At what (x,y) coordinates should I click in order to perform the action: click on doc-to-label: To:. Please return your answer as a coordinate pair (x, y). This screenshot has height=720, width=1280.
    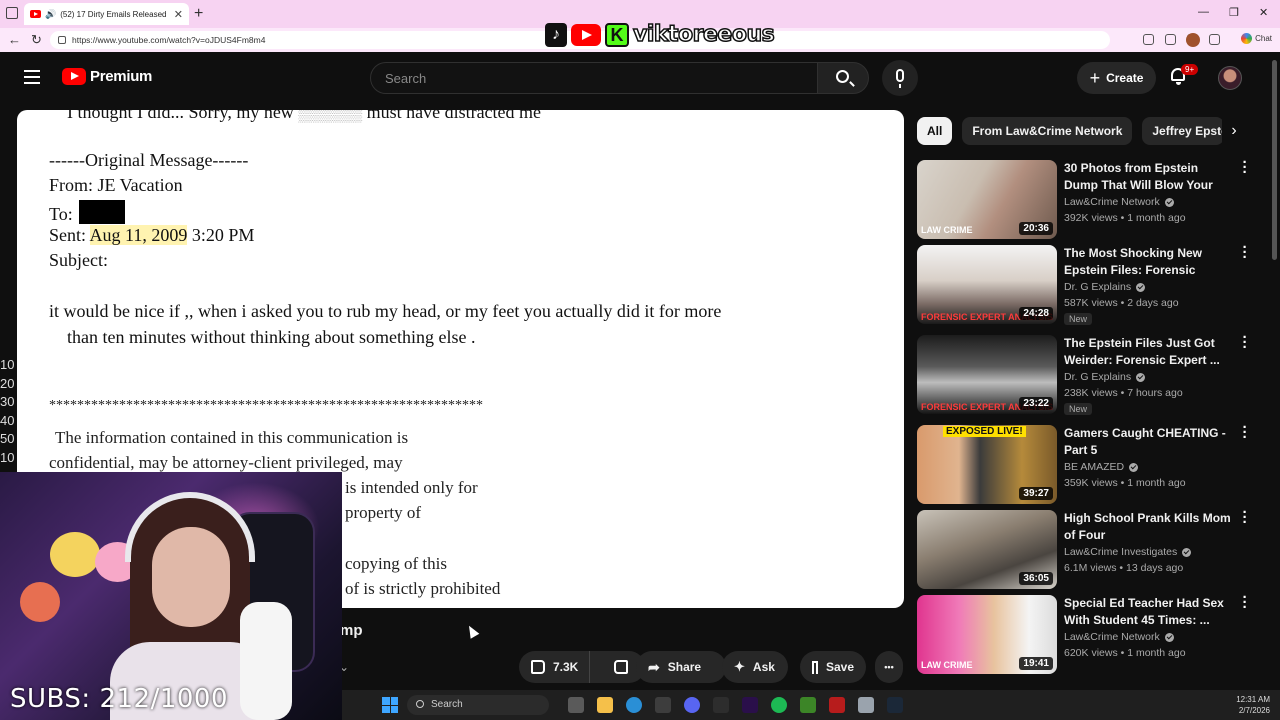
    Looking at the image, I should click on (61, 214).